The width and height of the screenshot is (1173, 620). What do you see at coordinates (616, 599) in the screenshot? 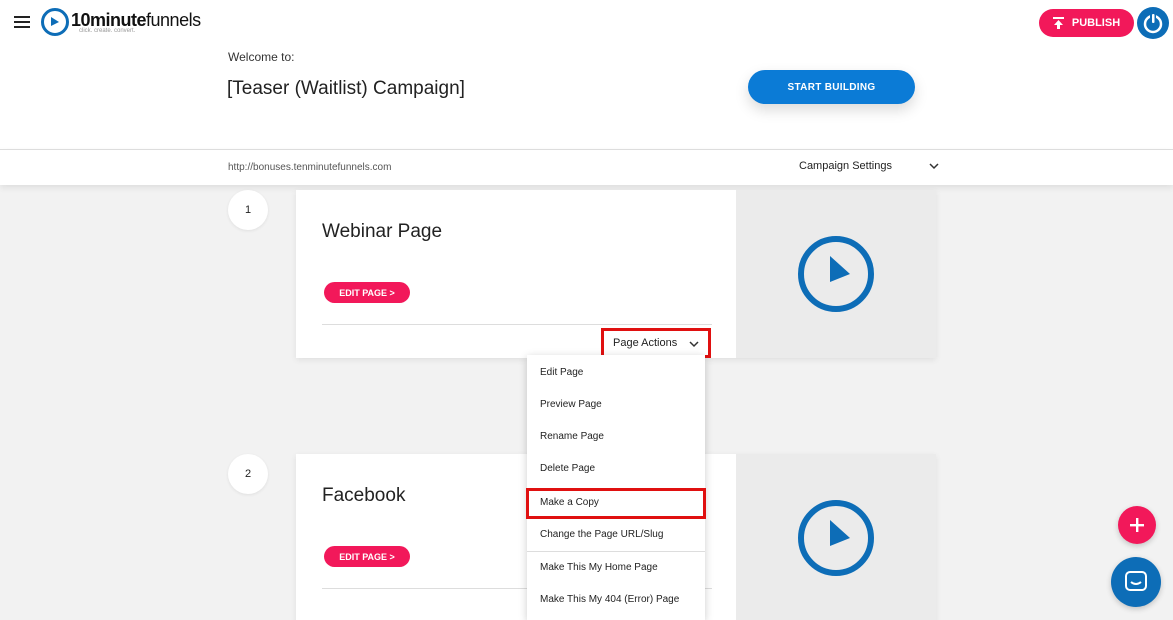
I see `menu-item-make-404-page: Make This My 404 (Error) Page` at bounding box center [616, 599].